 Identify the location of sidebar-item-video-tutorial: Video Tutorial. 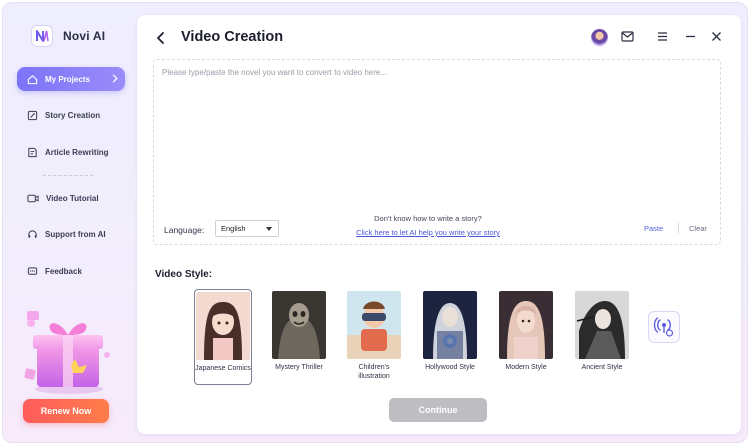
(71, 198).